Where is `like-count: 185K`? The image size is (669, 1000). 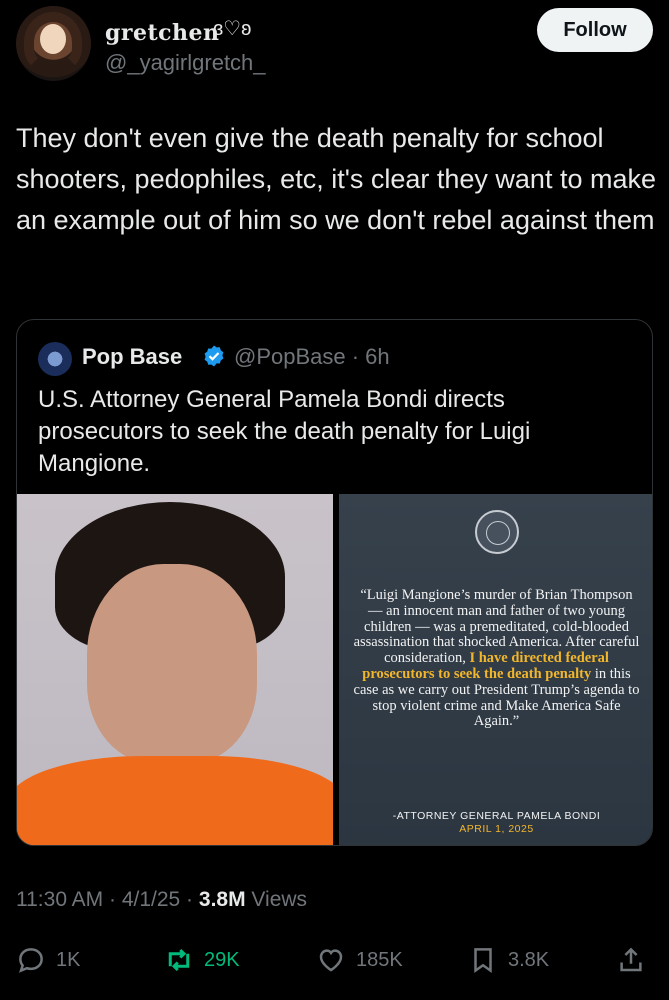 like-count: 185K is located at coordinates (379, 959).